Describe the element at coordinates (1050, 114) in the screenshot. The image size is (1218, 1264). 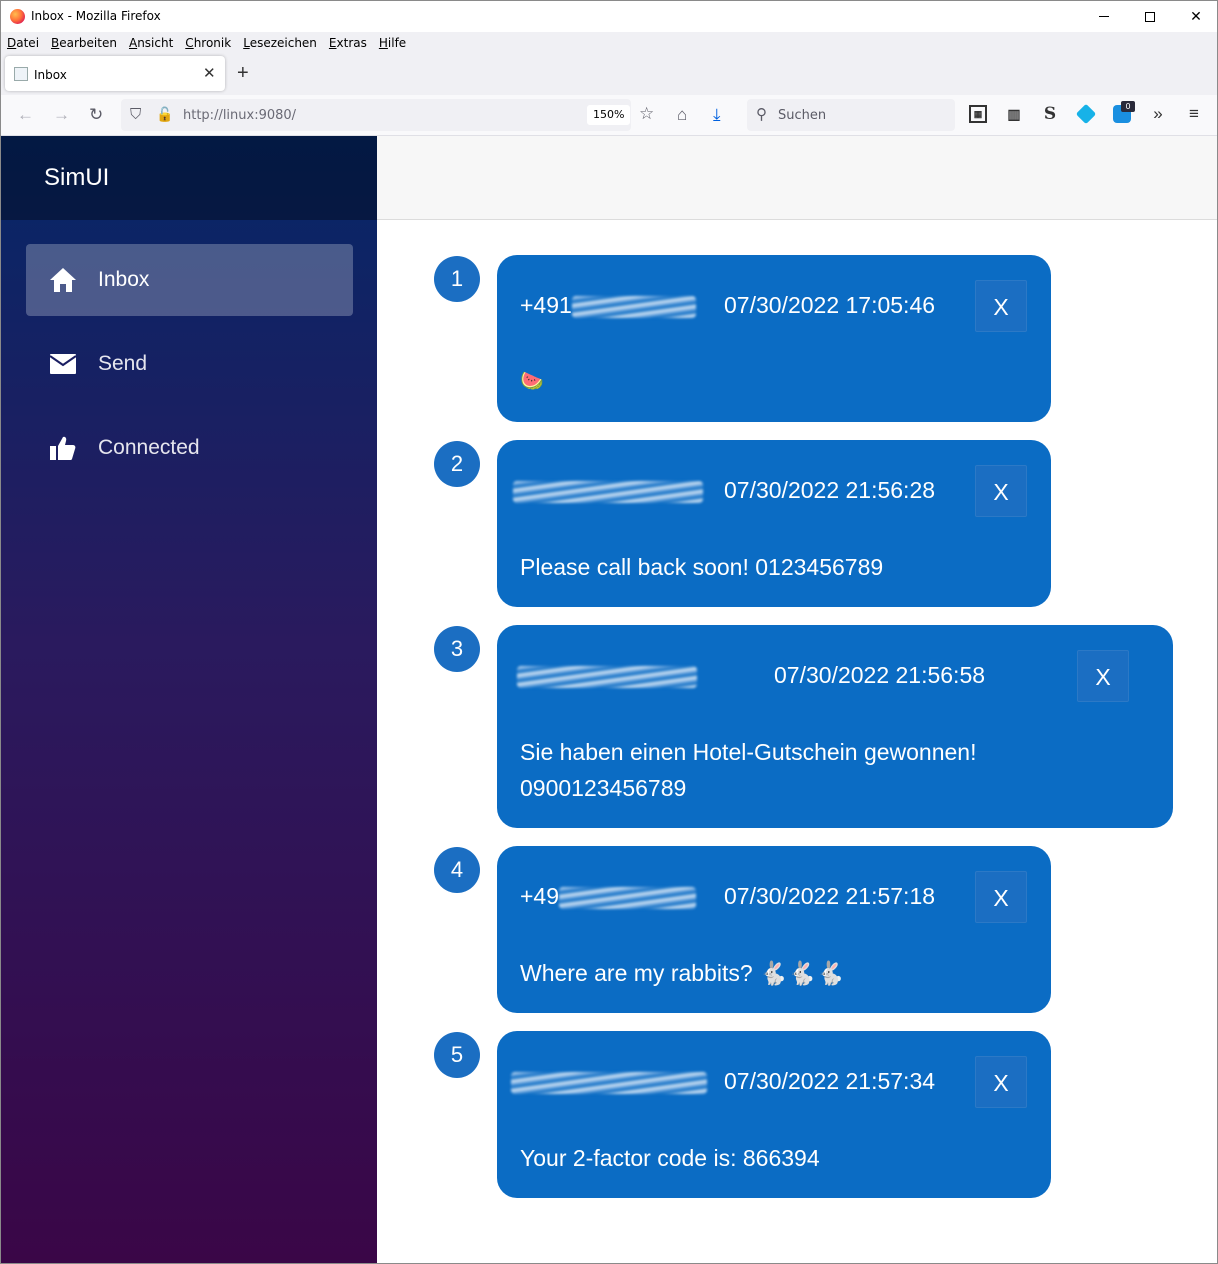
I see `extension-s-icon: S` at that location.